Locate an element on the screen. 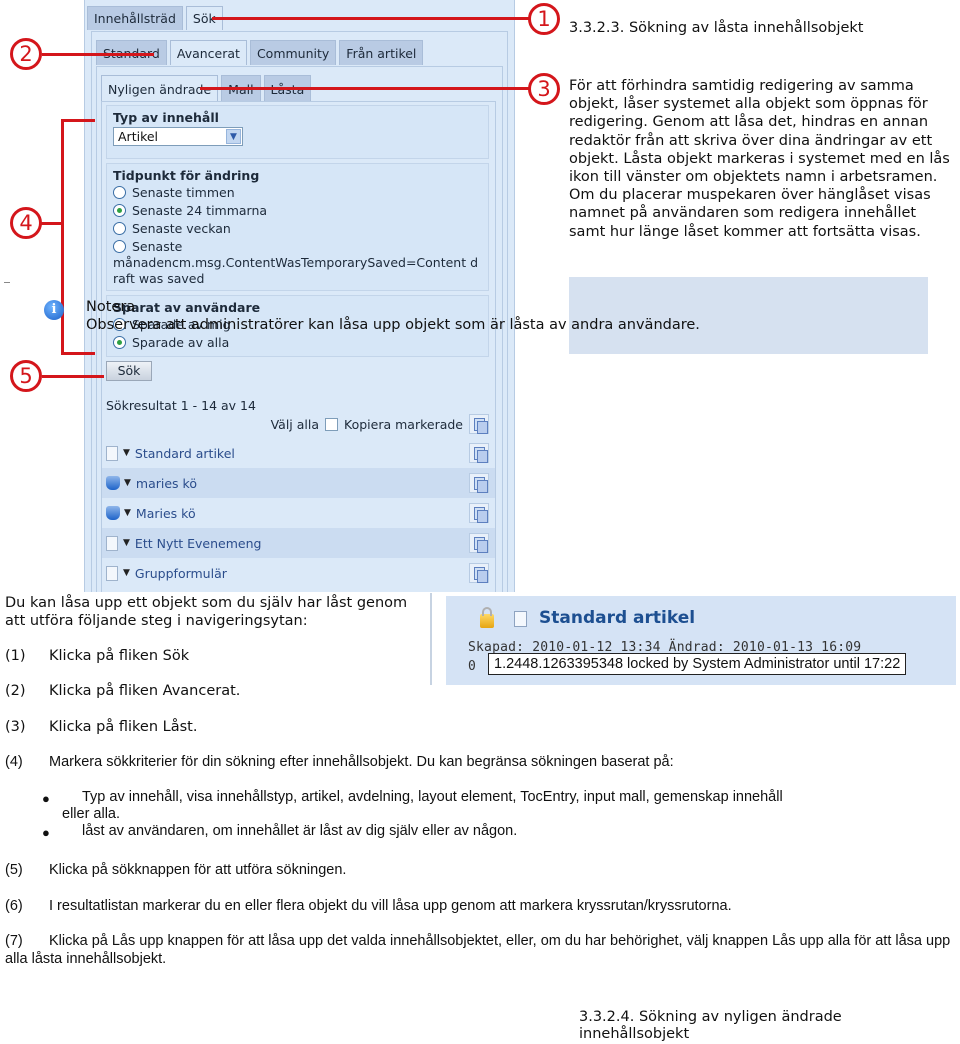  content-type-select: Artikel ▼ is located at coordinates (178, 136).